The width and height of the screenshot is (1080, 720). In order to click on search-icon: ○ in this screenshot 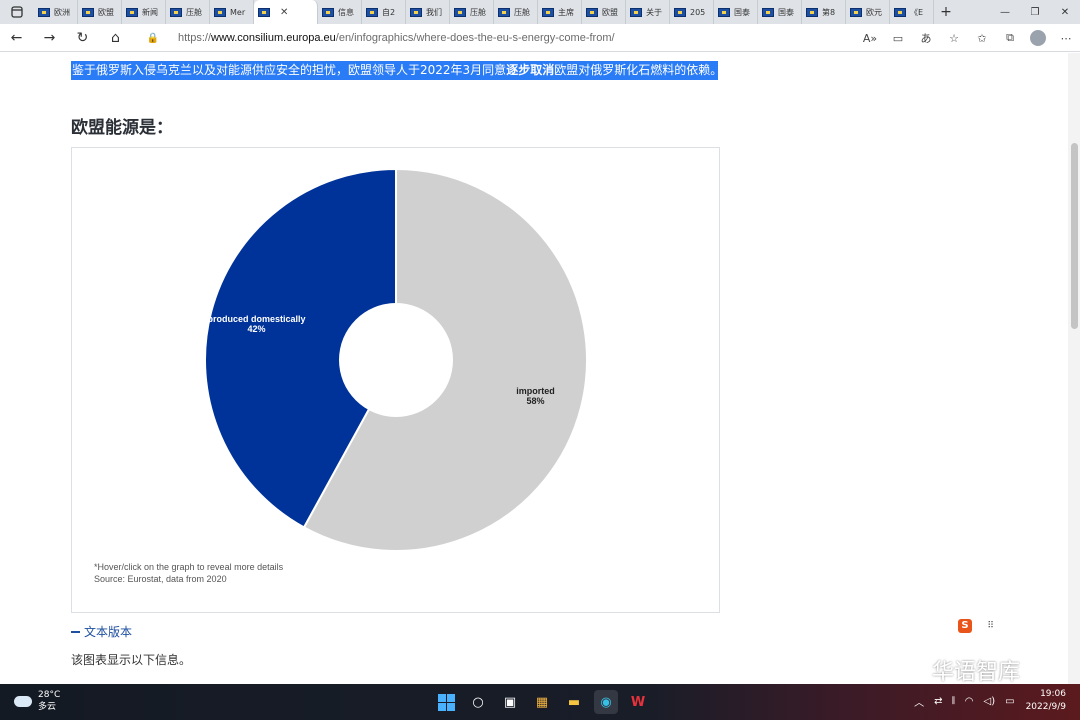, I will do `click(478, 702)`.